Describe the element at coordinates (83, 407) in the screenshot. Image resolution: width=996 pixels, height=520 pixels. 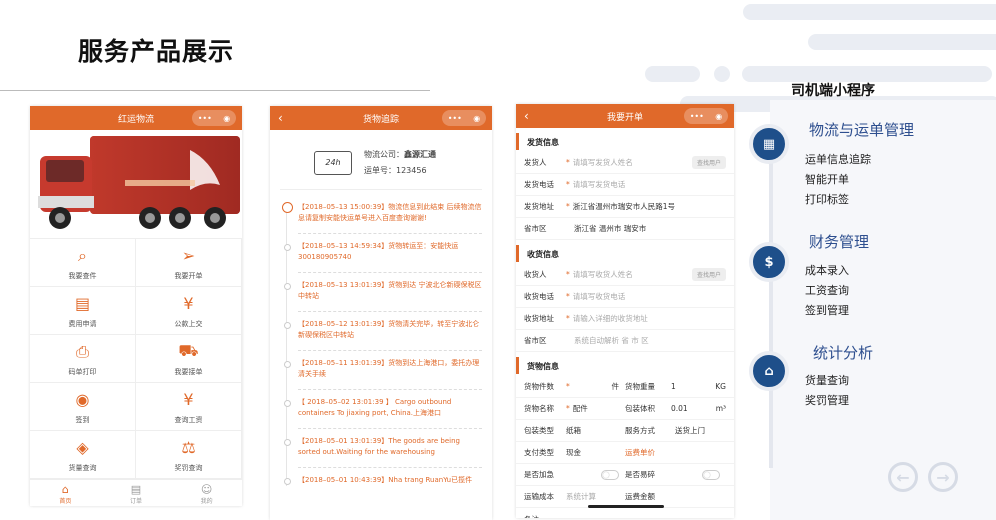
I see `menu-item: ◉ 签到` at that location.